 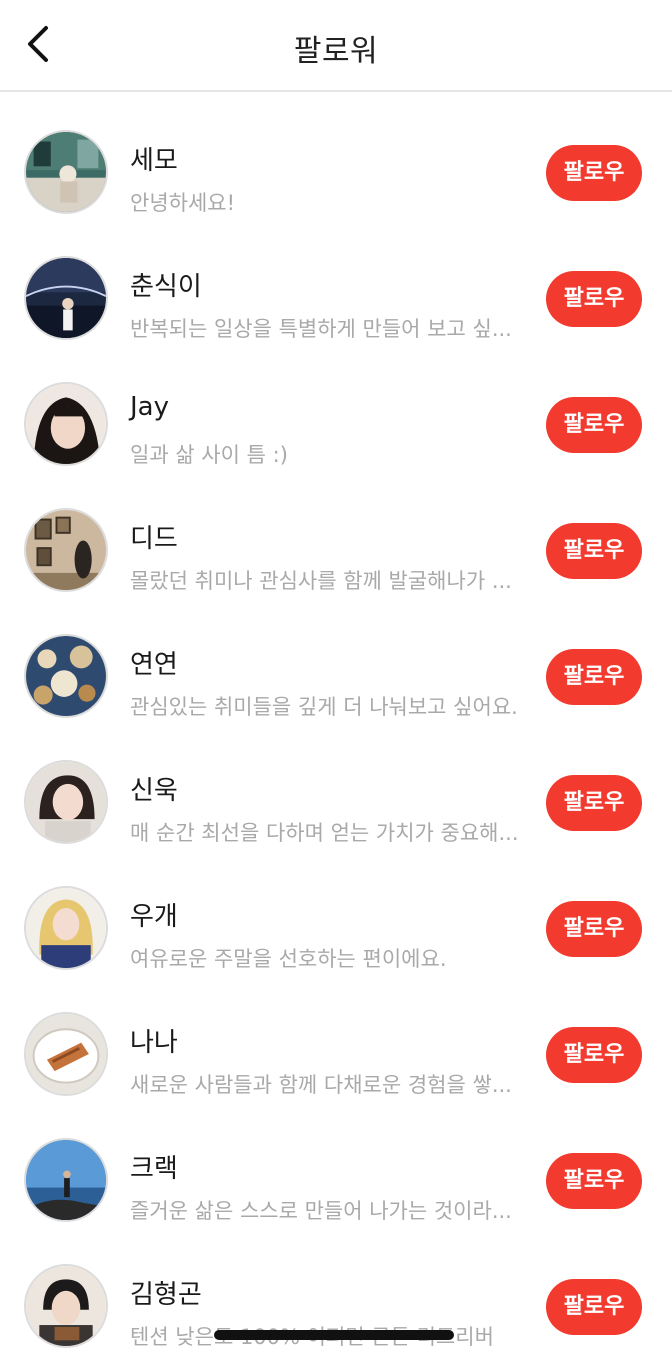 What do you see at coordinates (154, 1169) in the screenshot?
I see `user-name: 크랙` at bounding box center [154, 1169].